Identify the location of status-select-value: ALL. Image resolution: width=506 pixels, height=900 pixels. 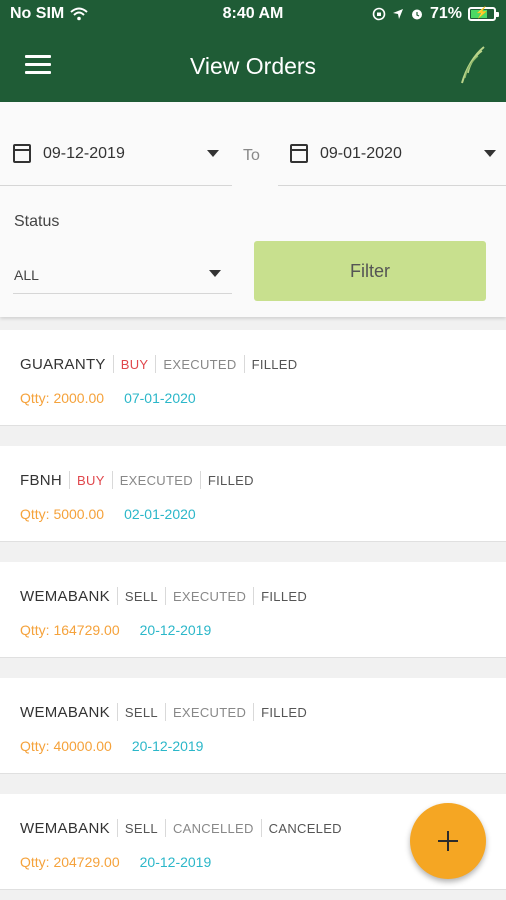
(26, 275).